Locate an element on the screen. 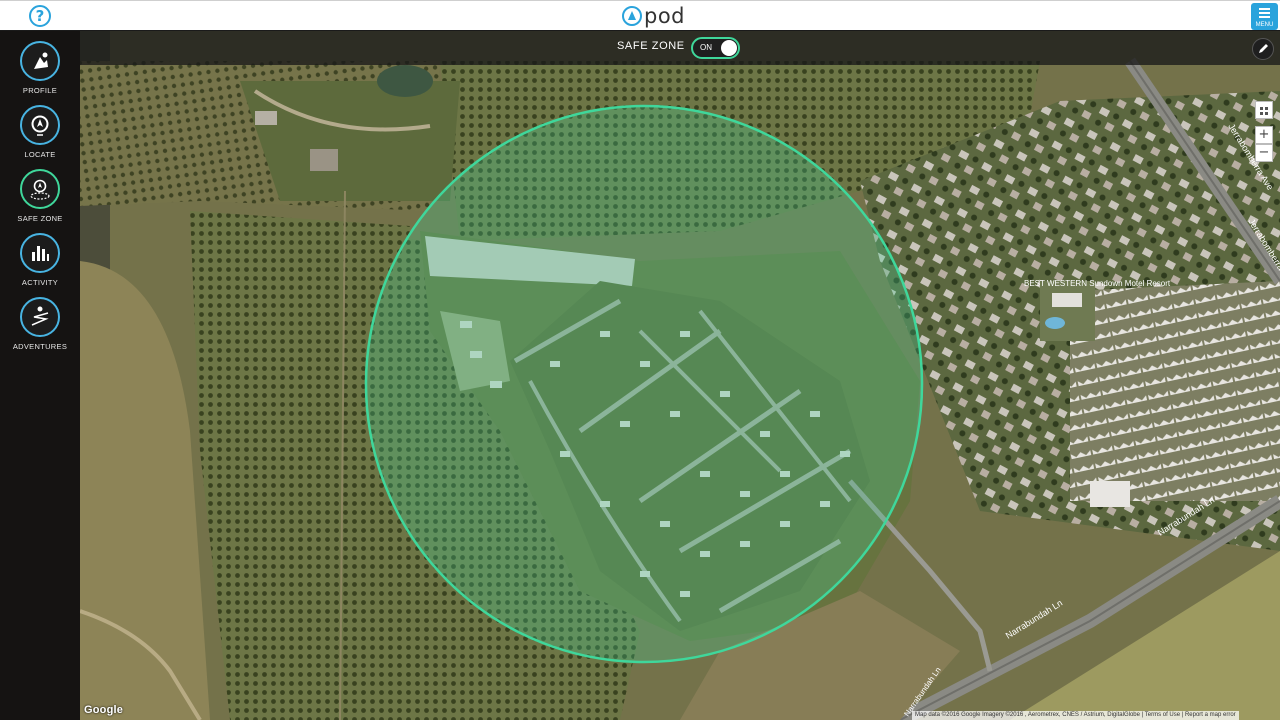 This screenshot has width=1280, height=720. locate-icon is located at coordinates (40, 125).